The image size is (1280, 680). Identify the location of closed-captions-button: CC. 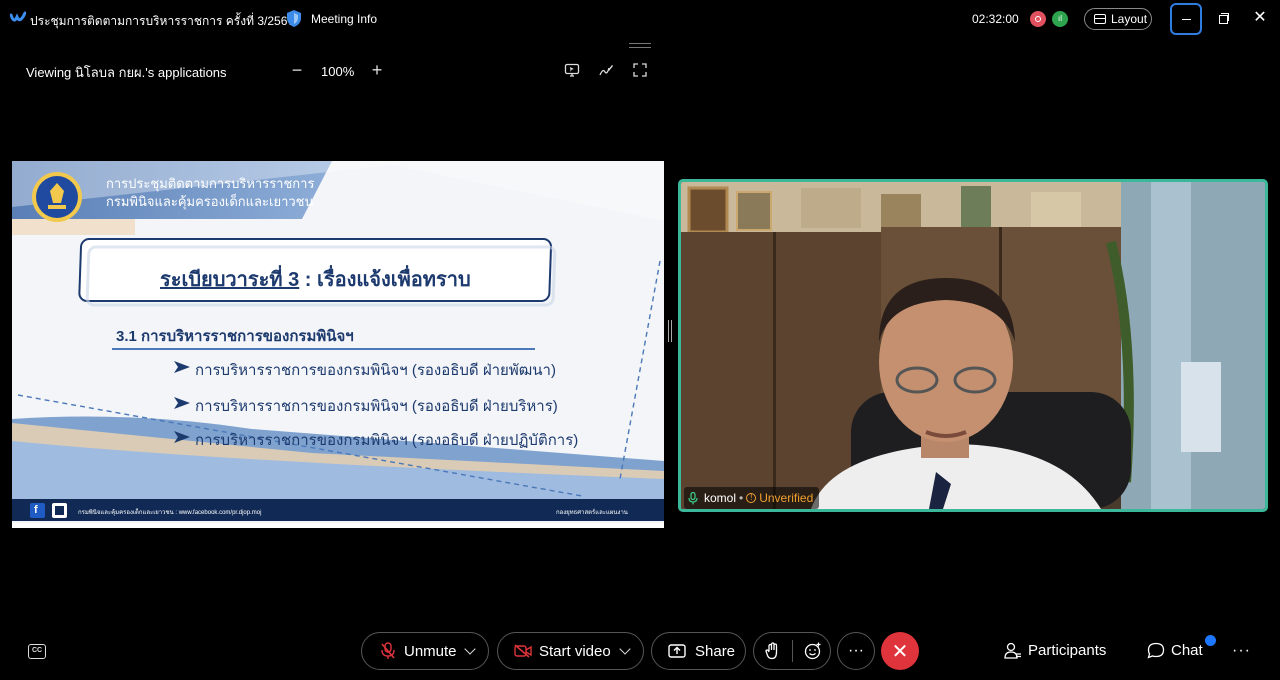
(37, 651).